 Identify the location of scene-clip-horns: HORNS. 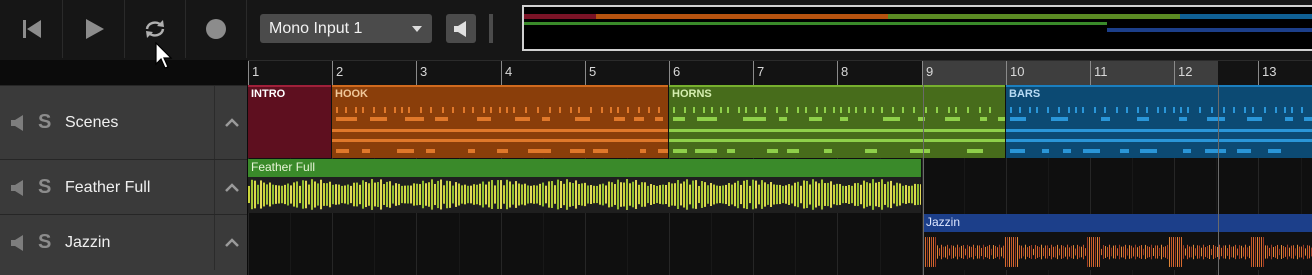
(837, 121).